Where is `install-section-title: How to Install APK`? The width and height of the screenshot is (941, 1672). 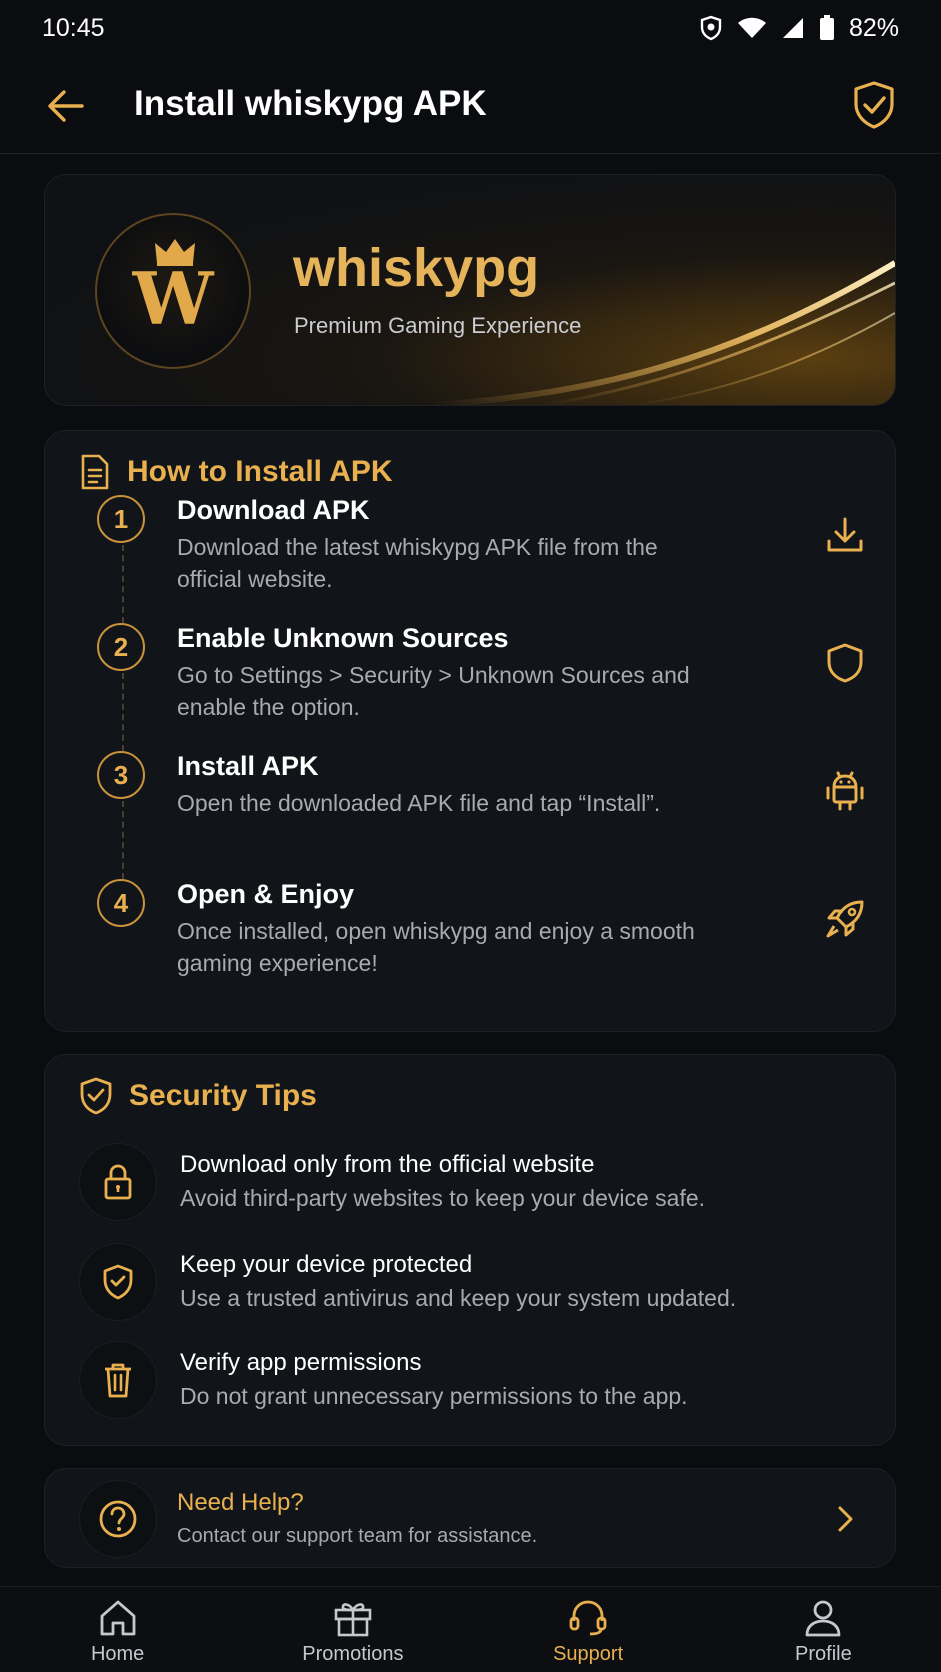
install-section-title: How to Install APK is located at coordinates (260, 471).